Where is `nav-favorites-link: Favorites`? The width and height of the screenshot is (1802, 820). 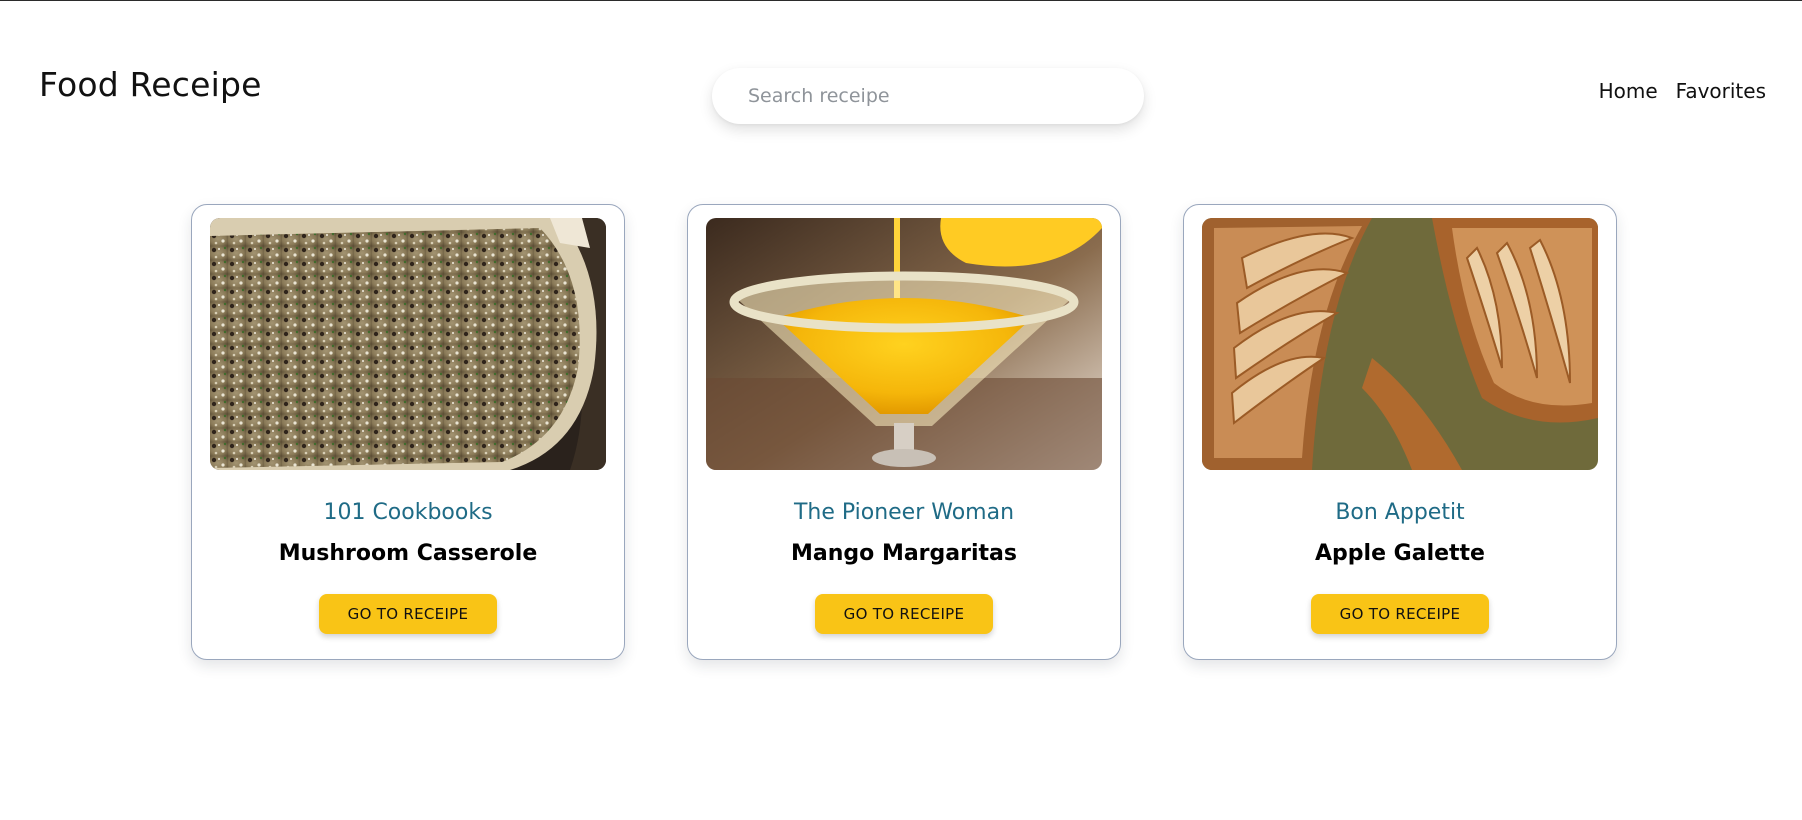
nav-favorites-link: Favorites is located at coordinates (1721, 91).